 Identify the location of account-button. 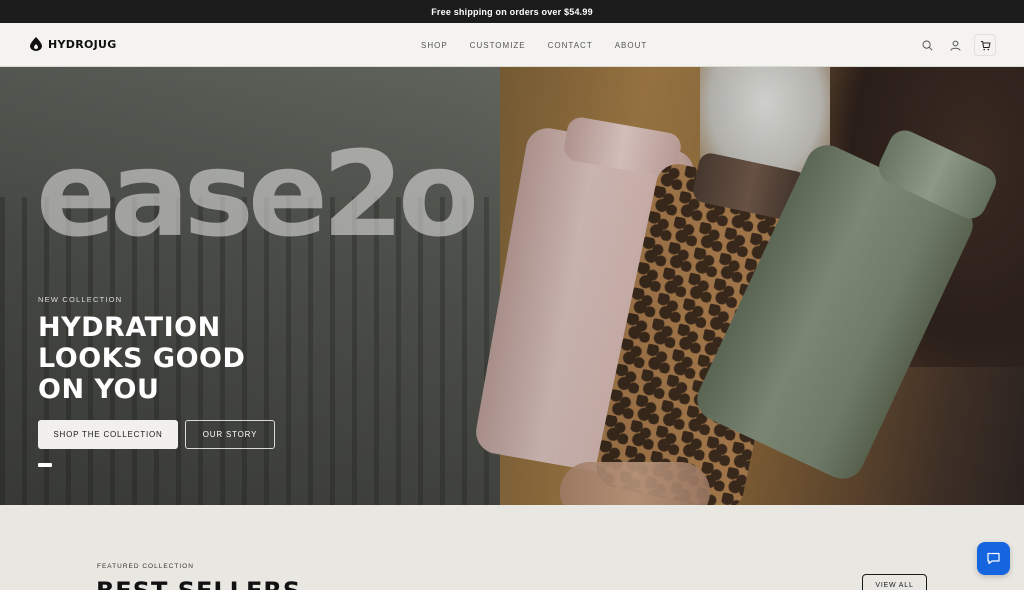
(955, 45).